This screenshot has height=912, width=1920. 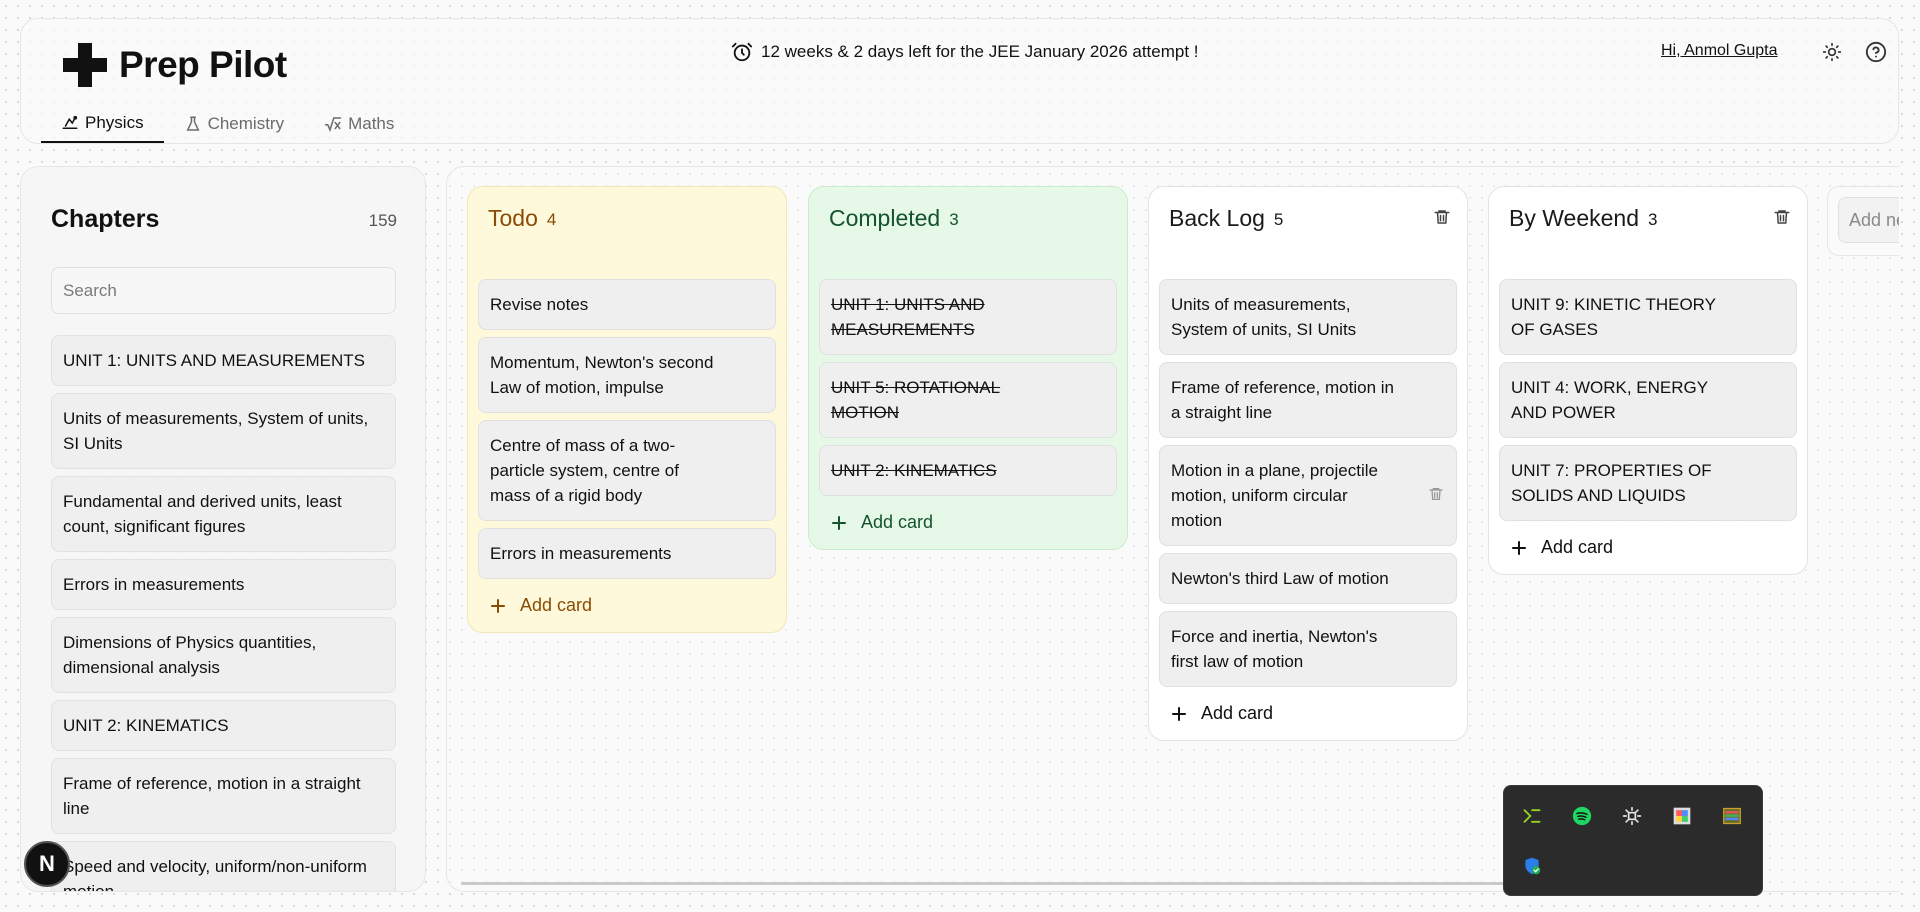 I want to click on chapters-count: 159, so click(x=382, y=220).